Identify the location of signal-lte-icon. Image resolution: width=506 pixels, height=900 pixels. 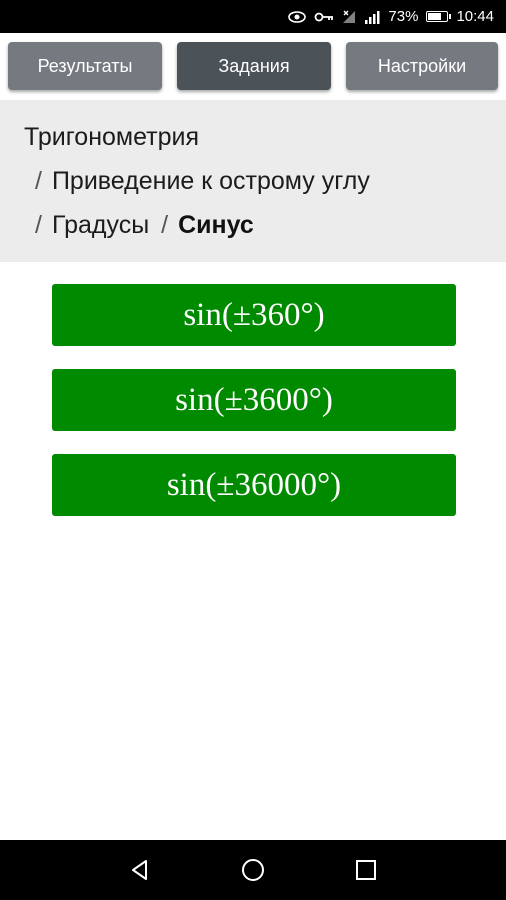
(372, 17).